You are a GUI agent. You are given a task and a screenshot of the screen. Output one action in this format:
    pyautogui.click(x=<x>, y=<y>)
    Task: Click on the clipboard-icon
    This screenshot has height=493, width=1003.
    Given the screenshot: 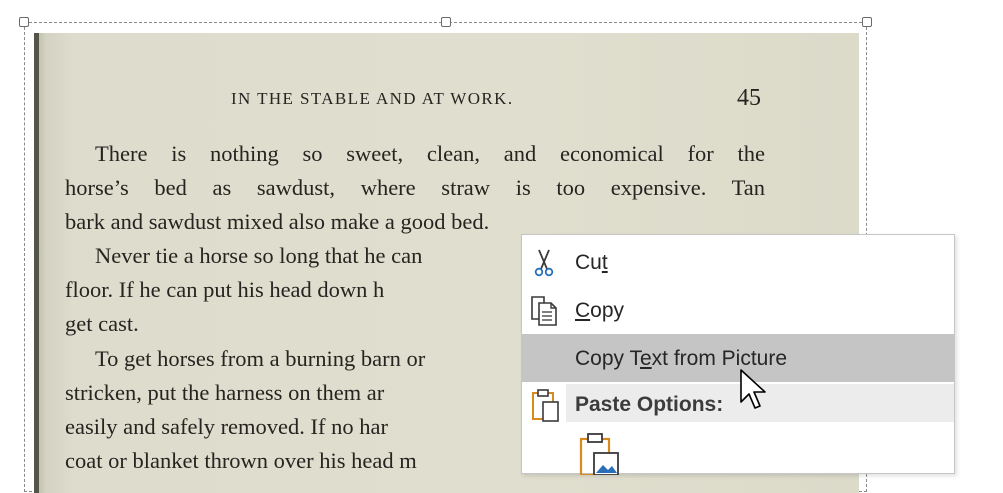 What is the action you would take?
    pyautogui.click(x=545, y=405)
    